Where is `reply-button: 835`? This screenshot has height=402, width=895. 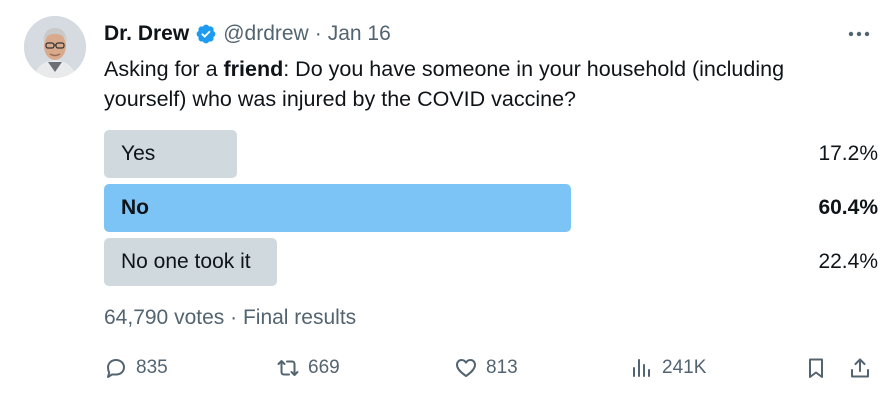
reply-button: 835 is located at coordinates (136, 368).